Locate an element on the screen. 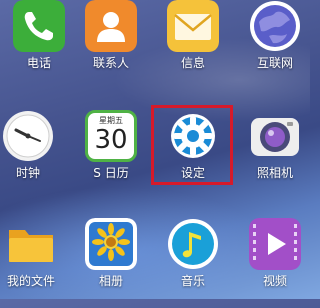 Image resolution: width=320 pixels, height=308 pixels. app-label-camera: 照相机 is located at coordinates (274, 173).